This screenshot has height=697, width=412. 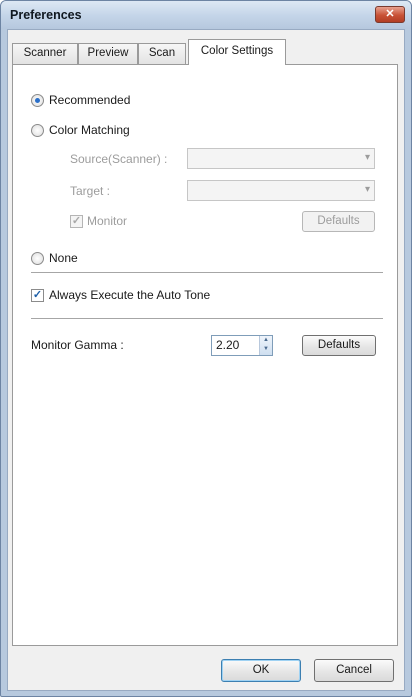 I want to click on monitor-gamma-label: Monitor Gamma :, so click(x=77, y=345).